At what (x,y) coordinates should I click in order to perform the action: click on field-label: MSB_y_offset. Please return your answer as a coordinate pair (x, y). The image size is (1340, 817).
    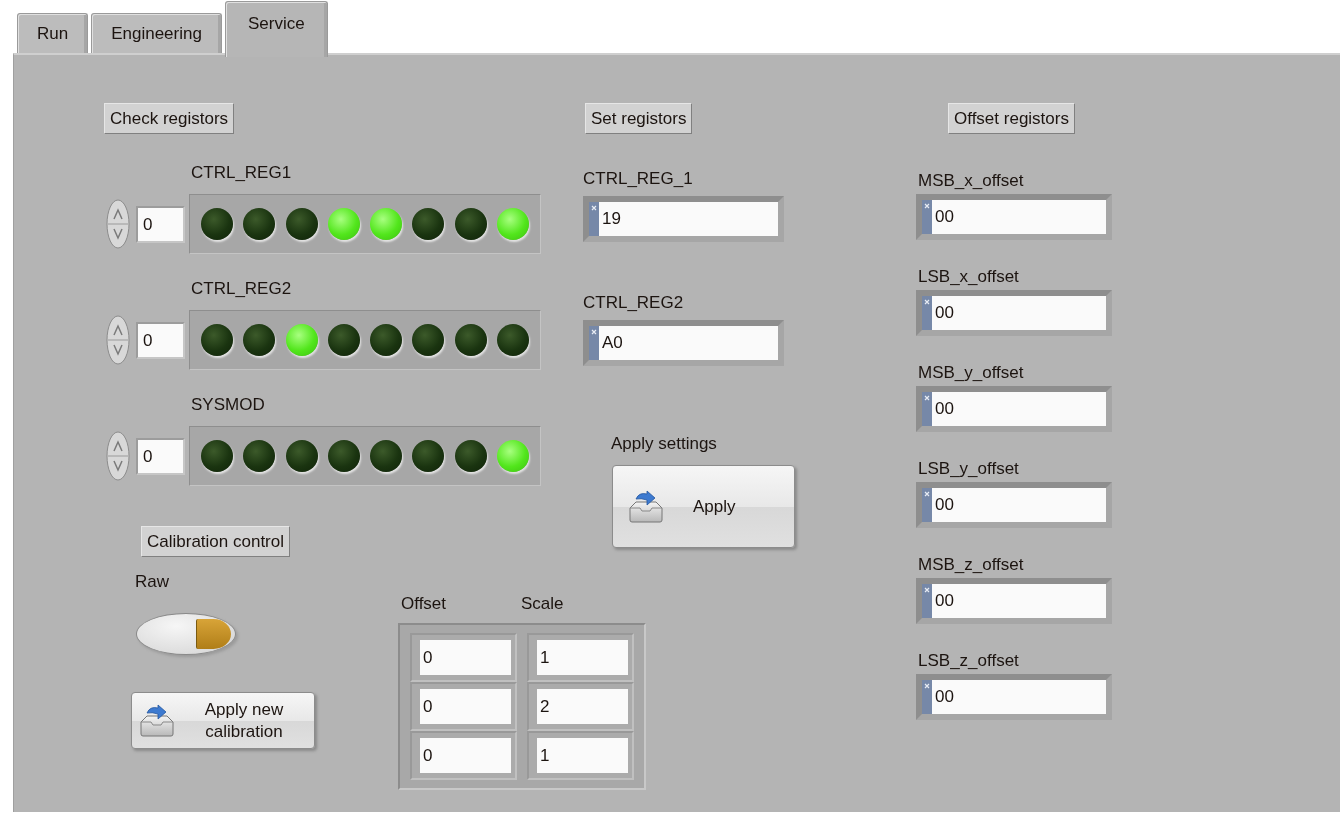
    Looking at the image, I should click on (971, 373).